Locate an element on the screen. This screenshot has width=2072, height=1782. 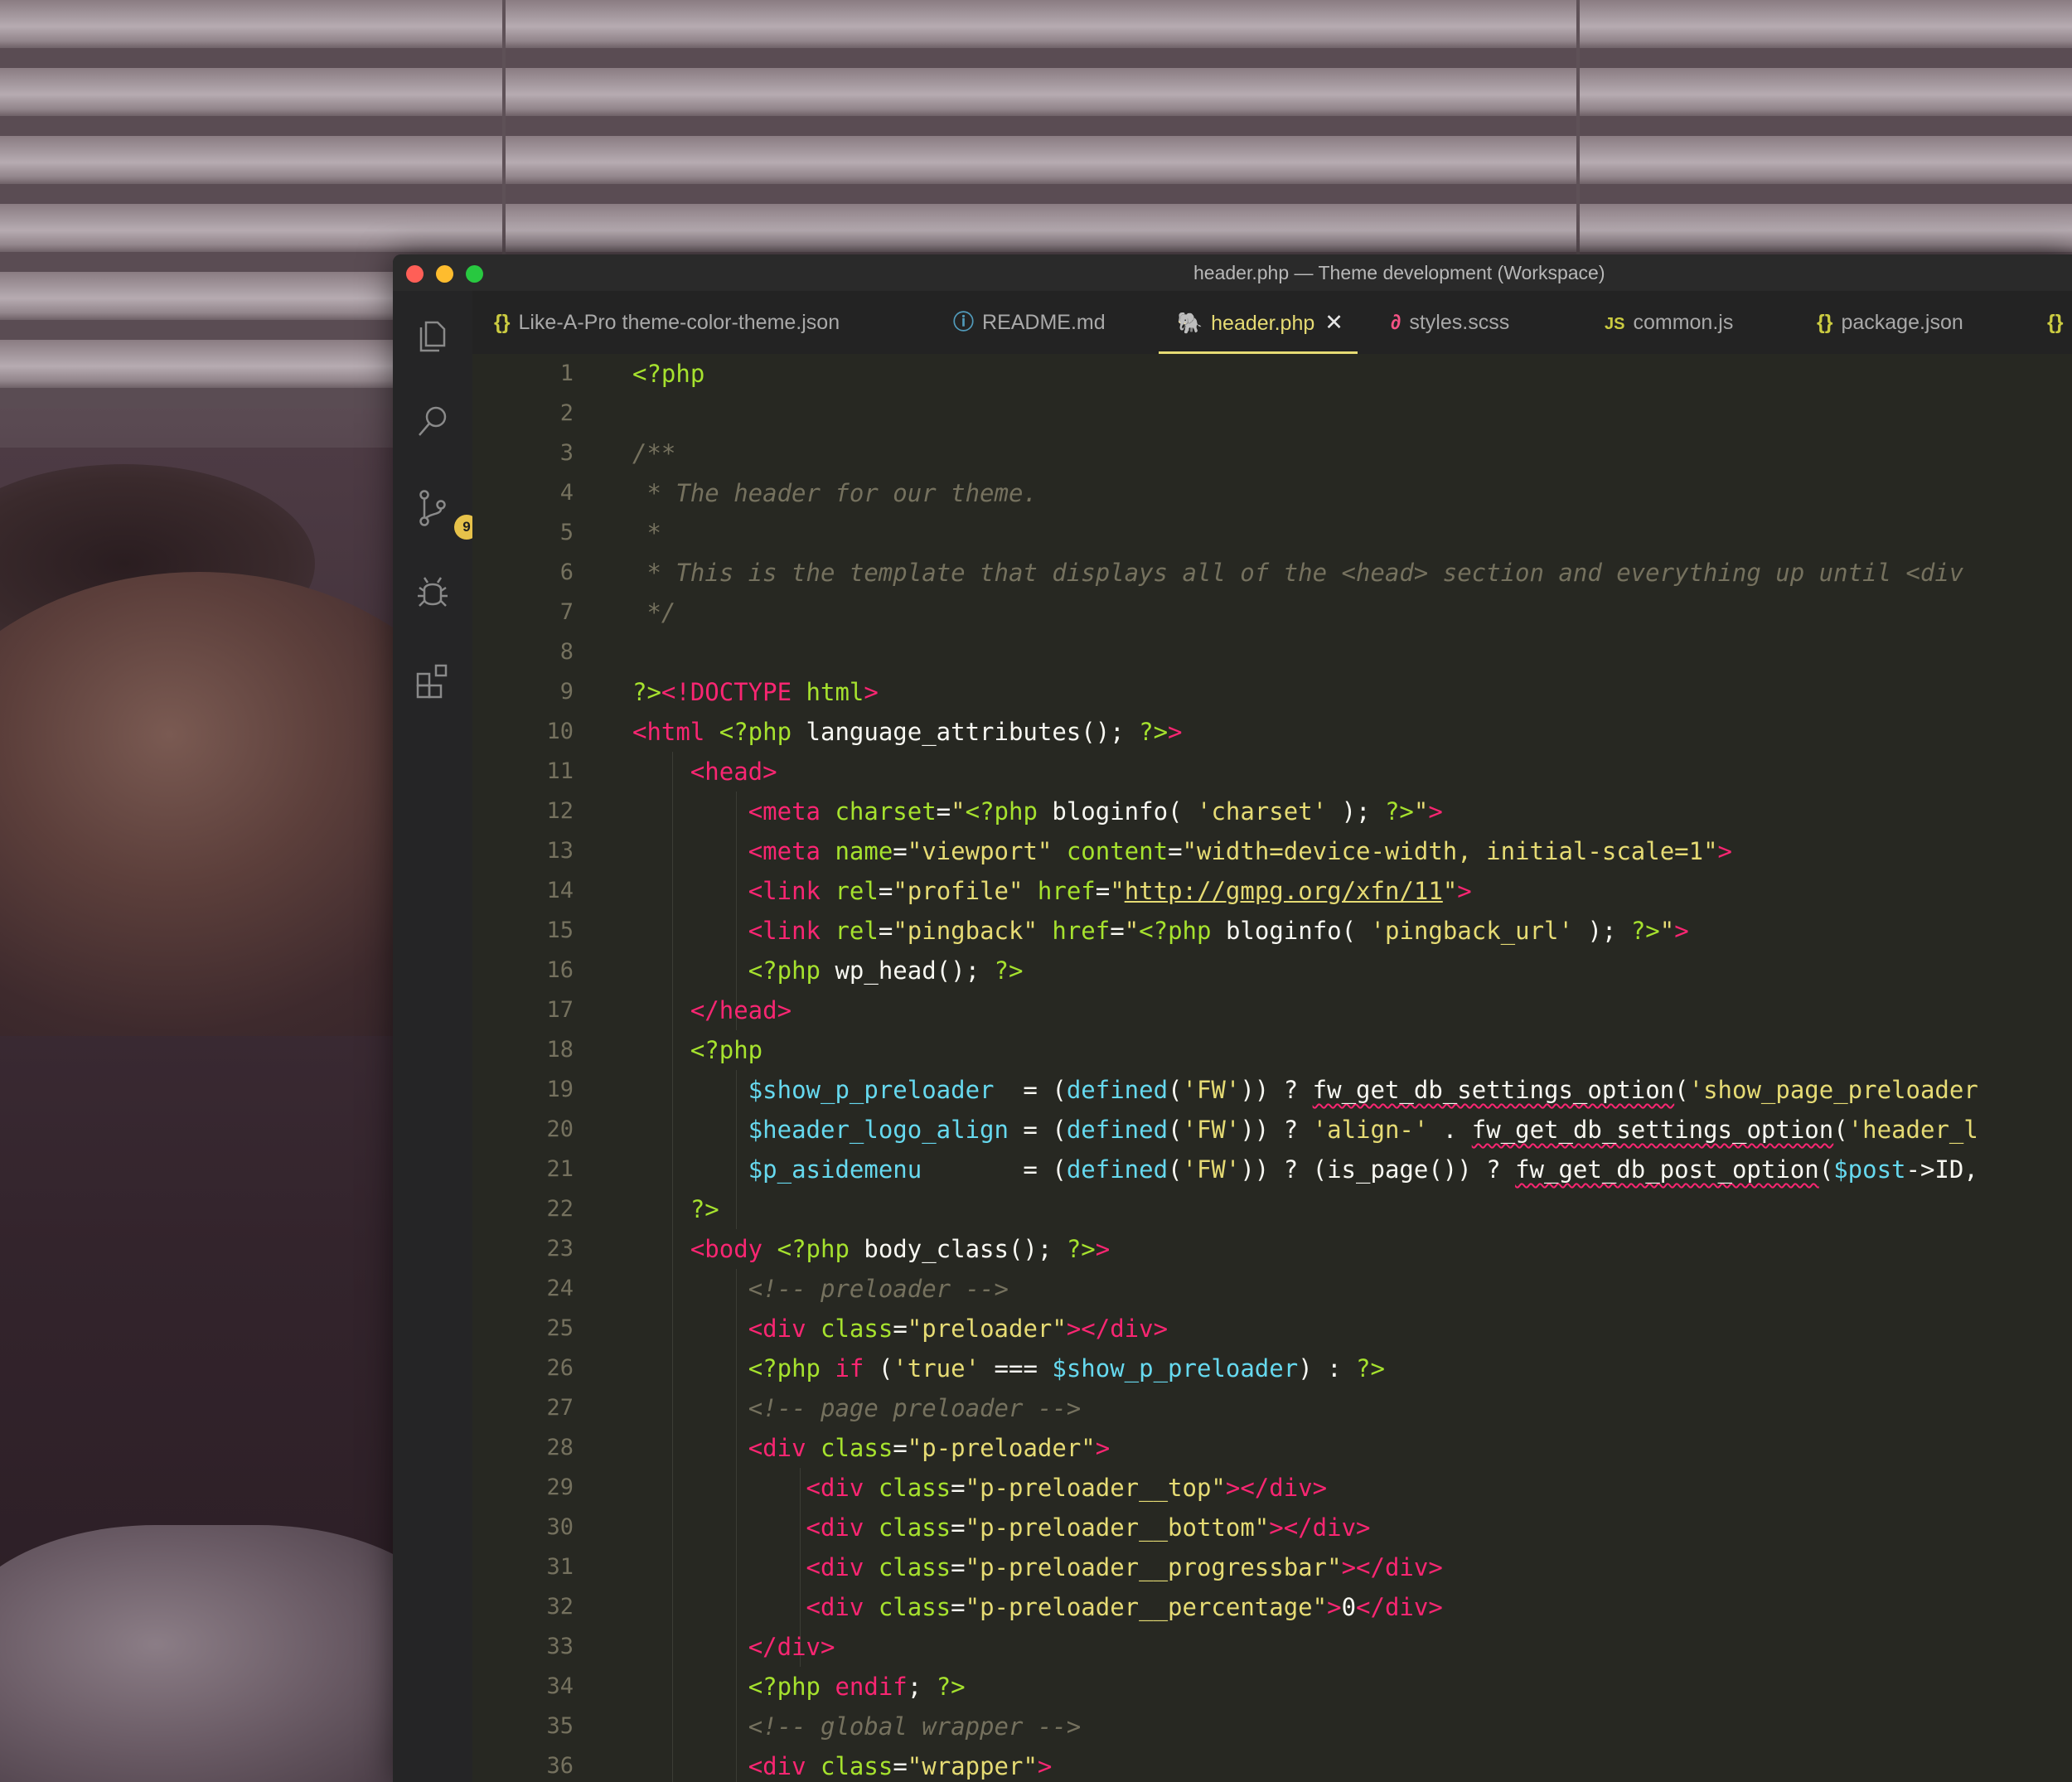
tab-readme: ⓘ README.md is located at coordinates (1029, 322).